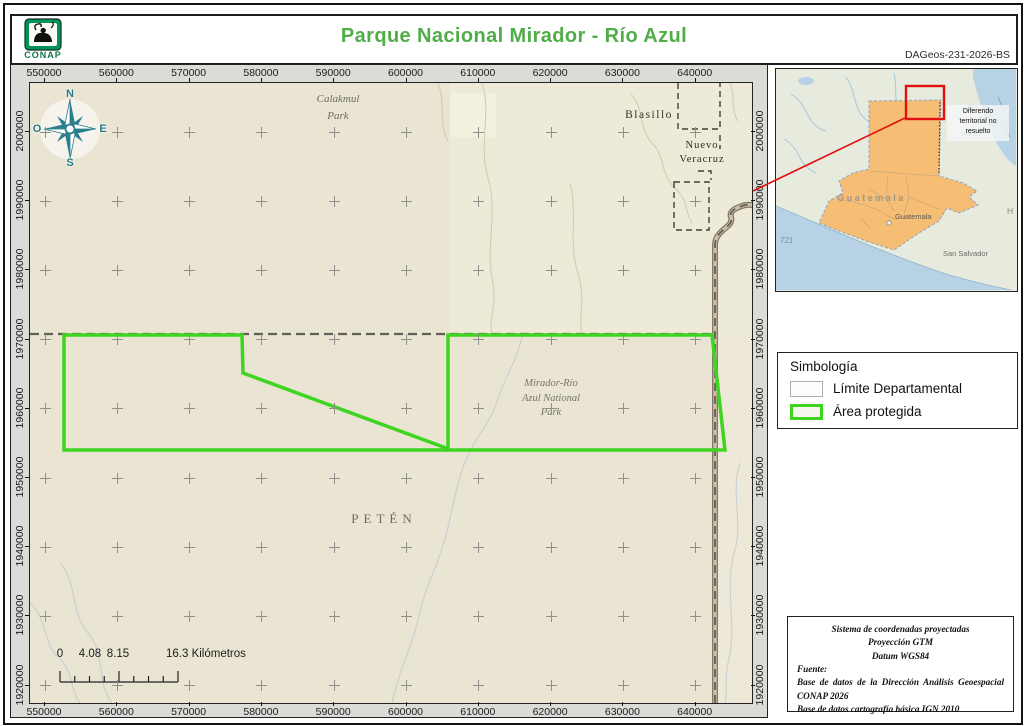 The width and height of the screenshot is (1024, 726). Describe the element at coordinates (760, 200) in the screenshot. I see `y-axis-label-right: 1990000` at that location.